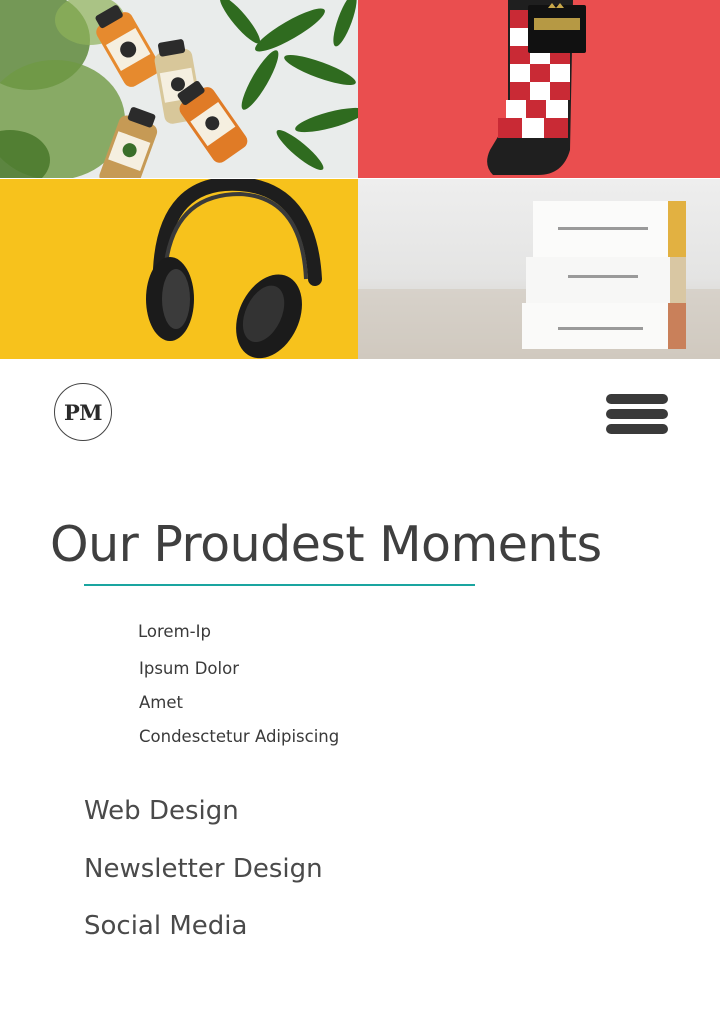 This screenshot has height=1024, width=720. Describe the element at coordinates (179, 89) in the screenshot. I see `juice-bottles-photo` at that location.